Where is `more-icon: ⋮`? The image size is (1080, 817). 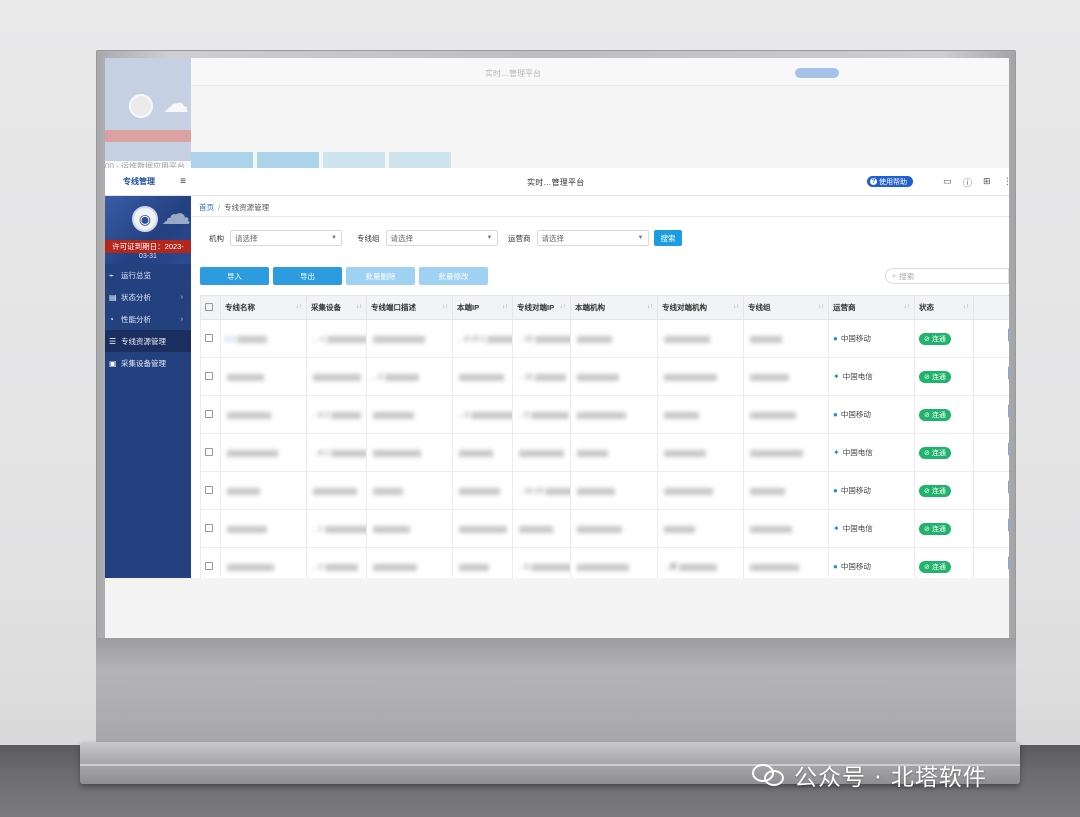 more-icon: ⋮ is located at coordinates (1006, 181).